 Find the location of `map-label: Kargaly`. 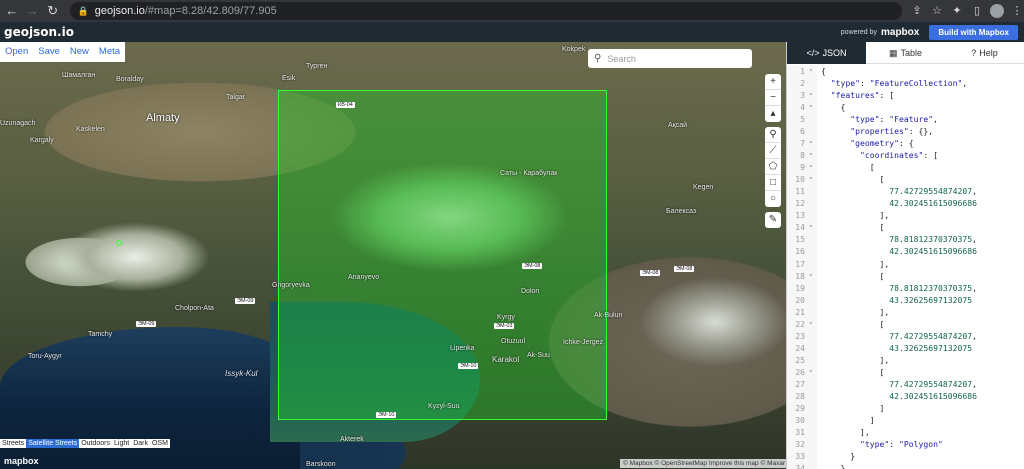

map-label: Kargaly is located at coordinates (42, 140).